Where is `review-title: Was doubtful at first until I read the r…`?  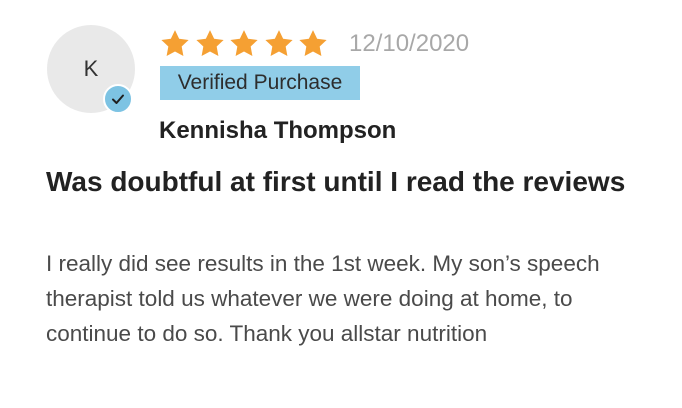 review-title: Was doubtful at first until I read the r… is located at coordinates (336, 181).